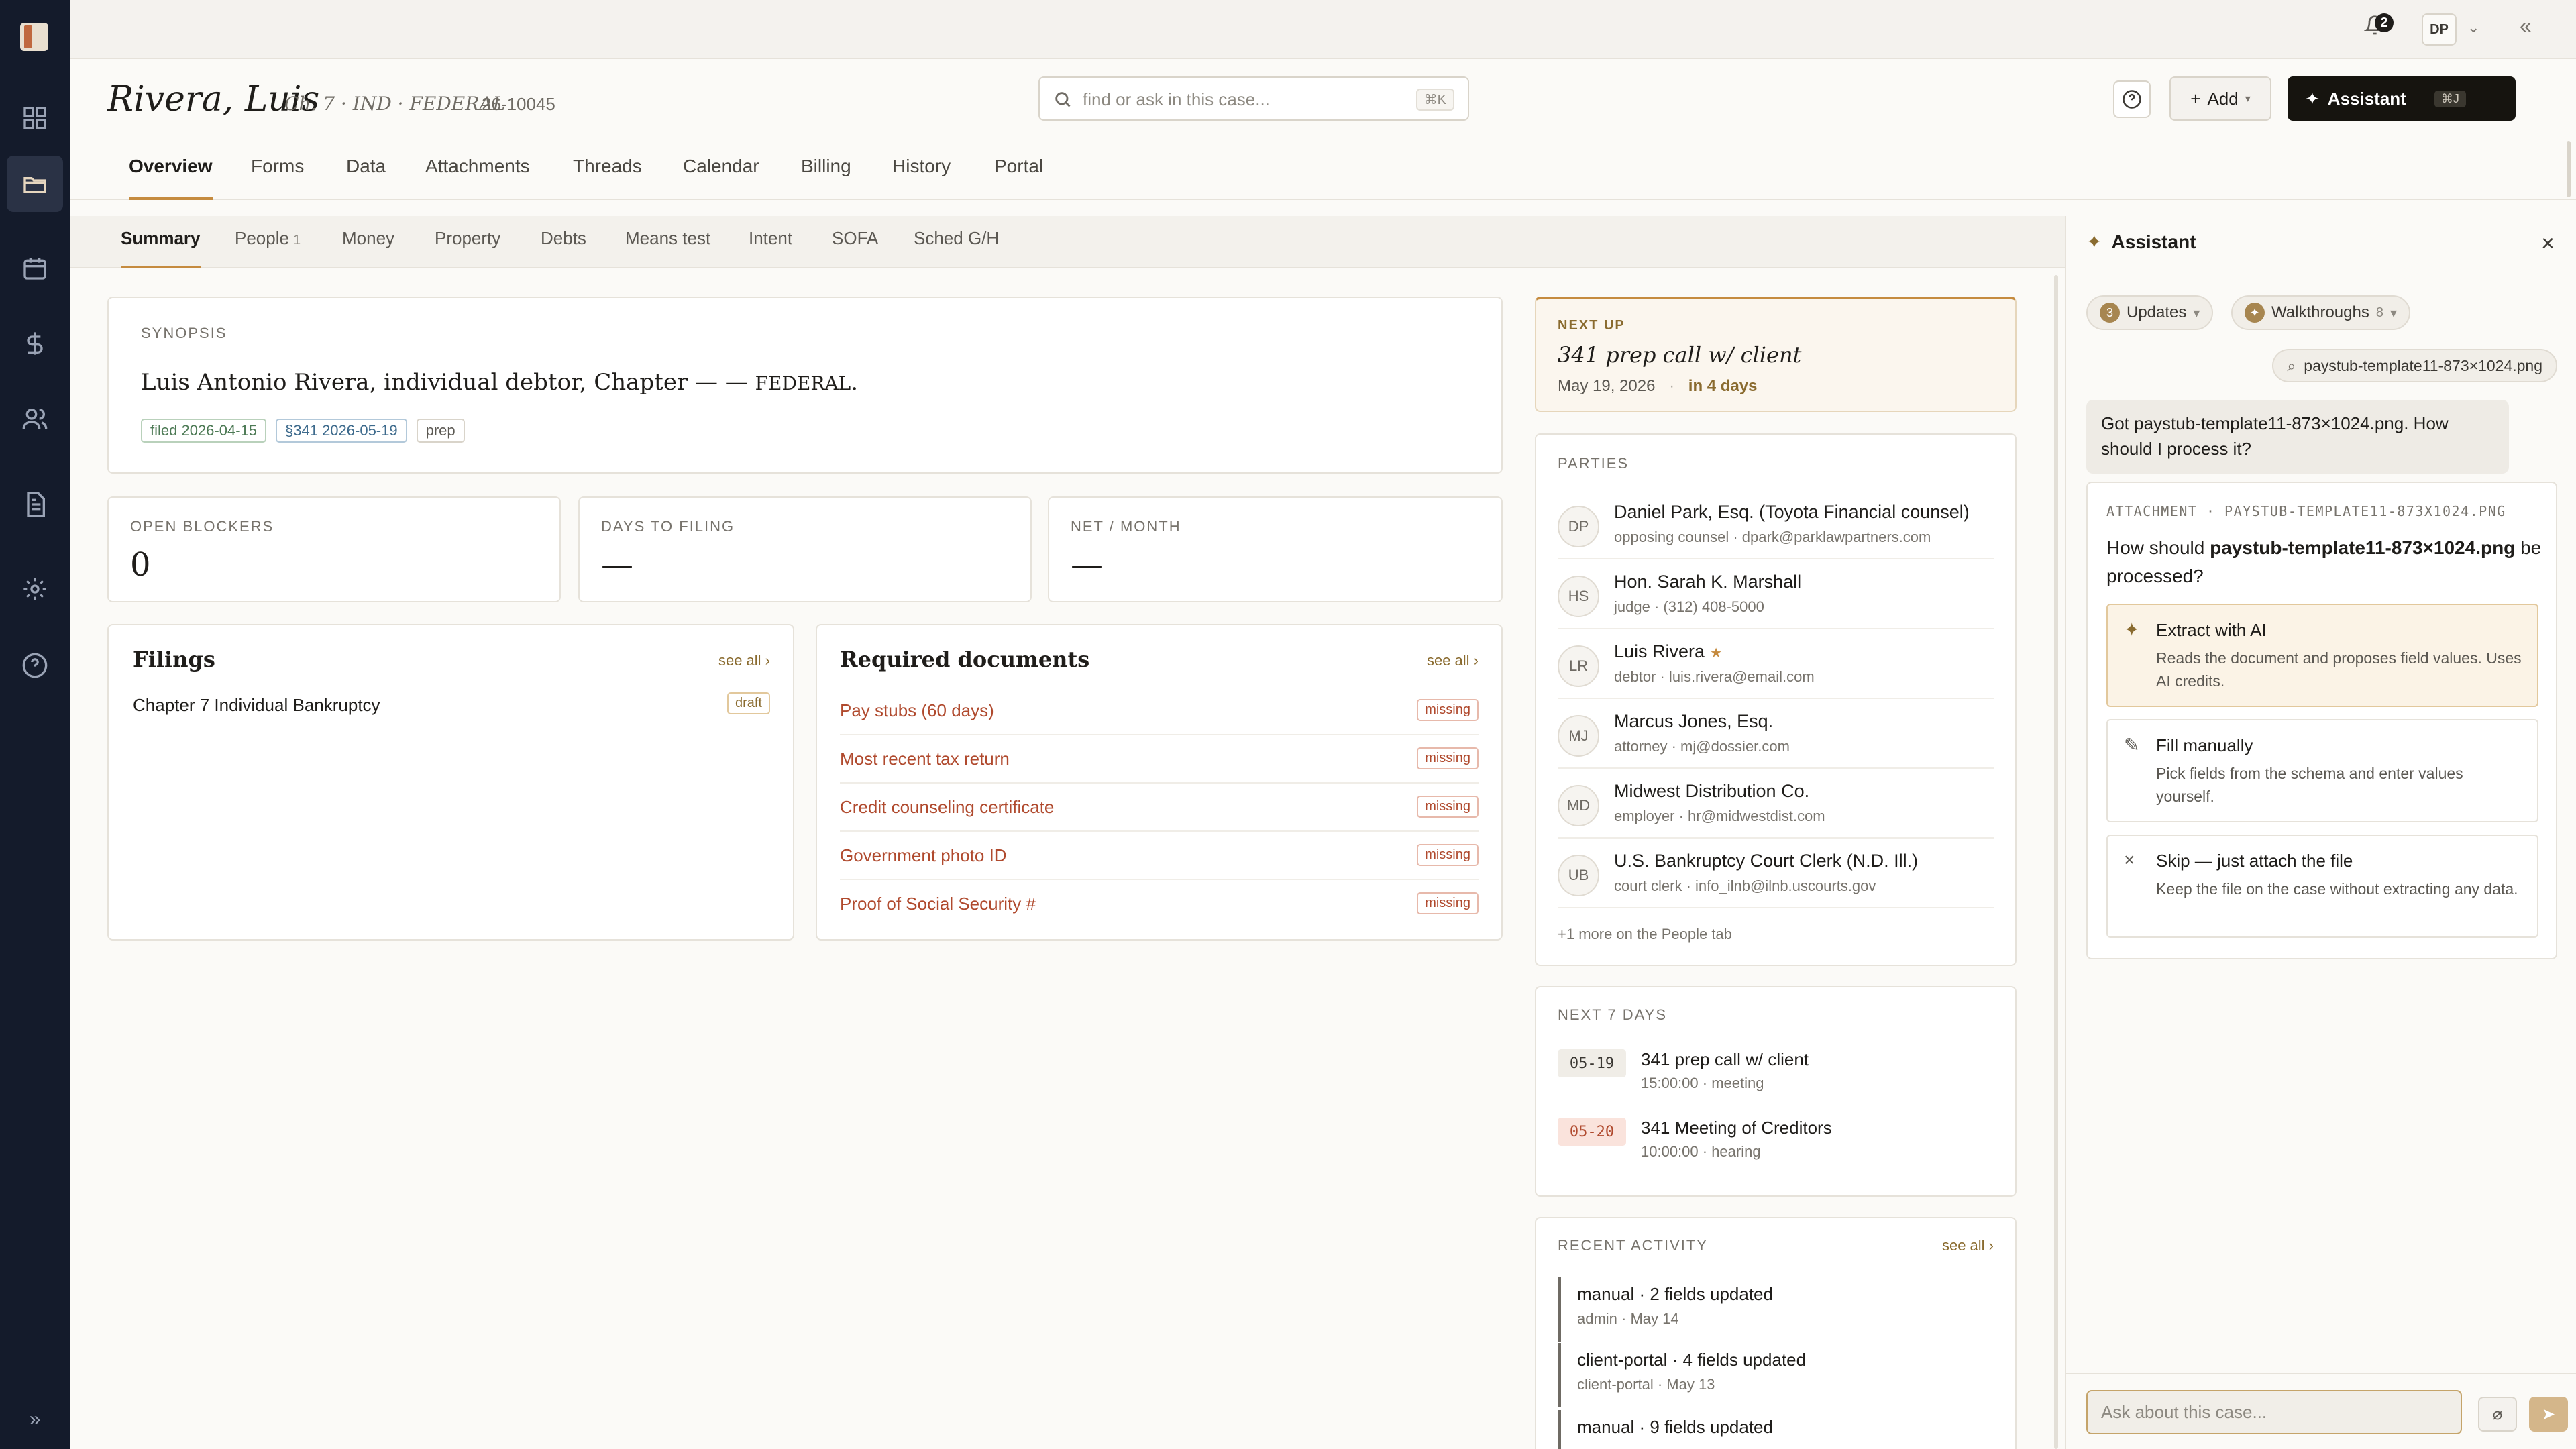 Image resolution: width=2576 pixels, height=1449 pixels. What do you see at coordinates (1448, 710) in the screenshot?
I see `doc-status: missing` at bounding box center [1448, 710].